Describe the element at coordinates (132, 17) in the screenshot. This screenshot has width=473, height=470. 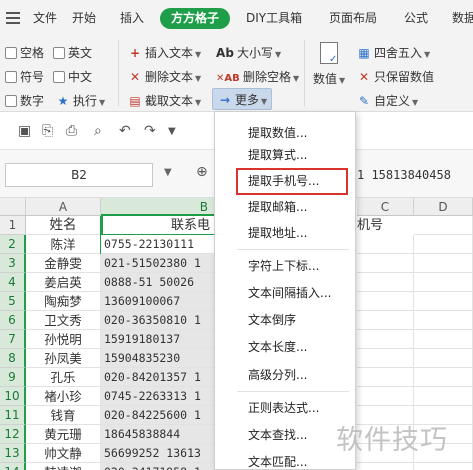
I see `tab-insert: 插入` at that location.